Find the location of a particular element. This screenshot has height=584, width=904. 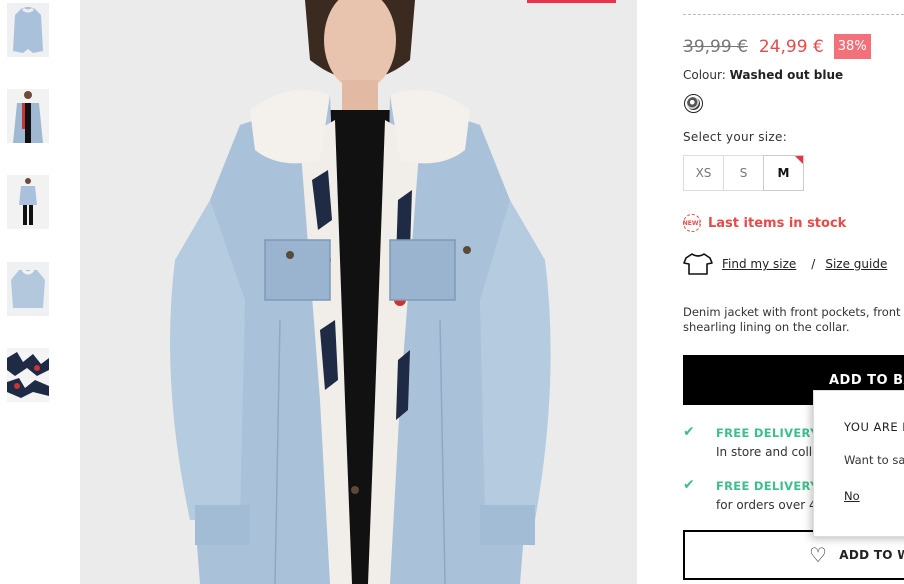

stock-status: NEW! Last items in stock is located at coordinates (764, 223).